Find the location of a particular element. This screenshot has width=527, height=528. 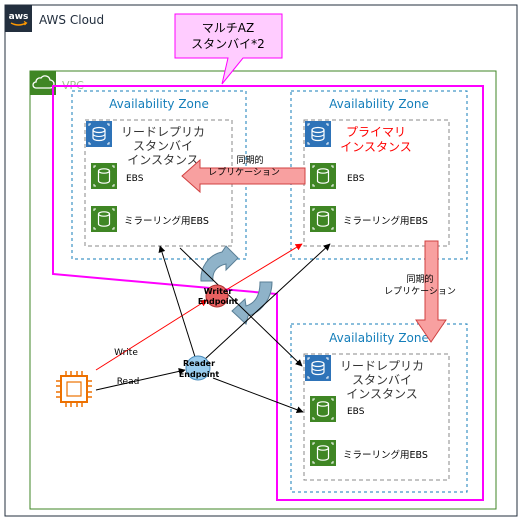

failover-arrow-upper is located at coordinates (219, 263).